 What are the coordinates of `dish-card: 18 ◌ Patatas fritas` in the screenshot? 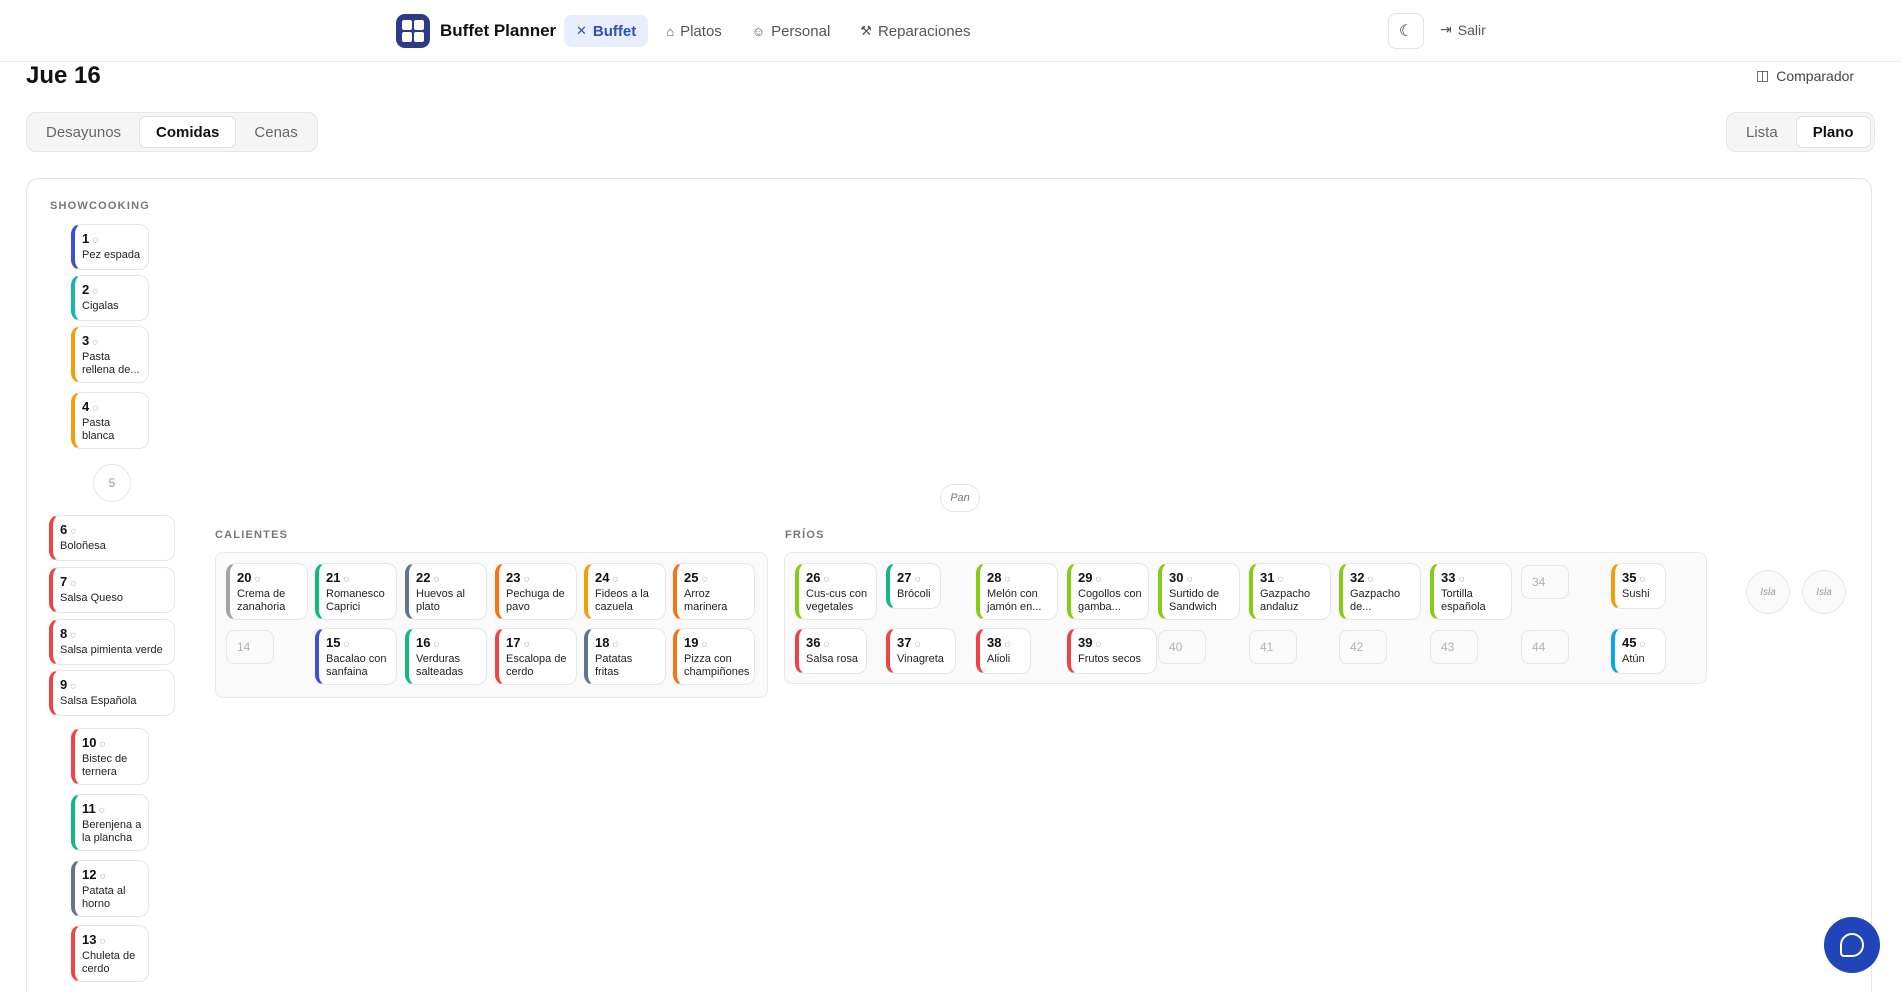 It's located at (625, 656).